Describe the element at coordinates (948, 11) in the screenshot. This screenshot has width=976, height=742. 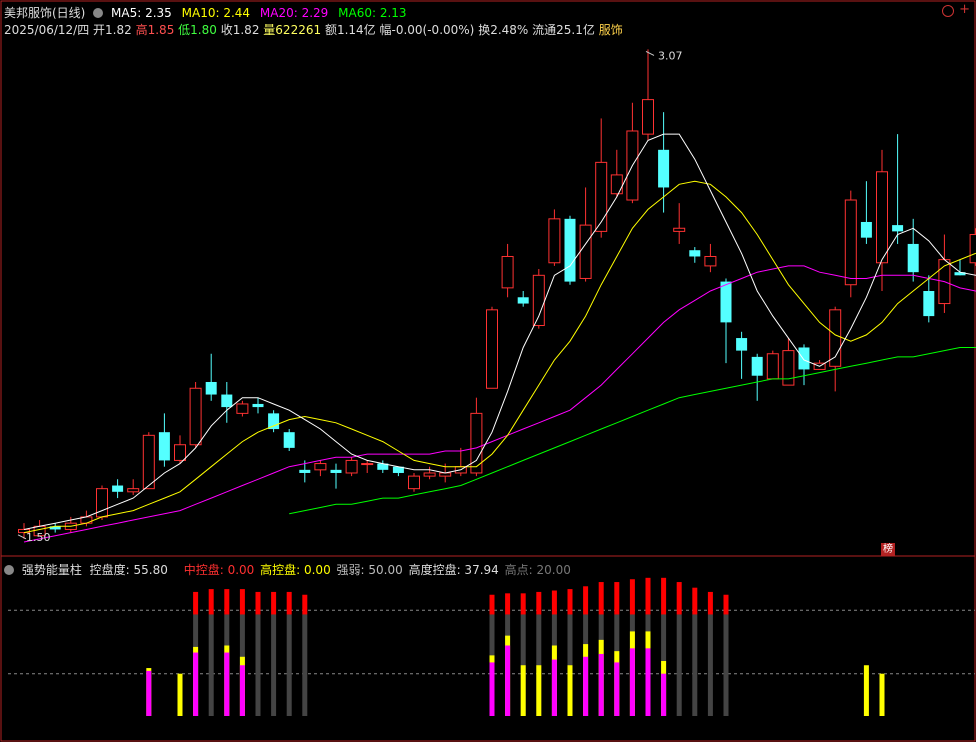
I see `settings-icon` at that location.